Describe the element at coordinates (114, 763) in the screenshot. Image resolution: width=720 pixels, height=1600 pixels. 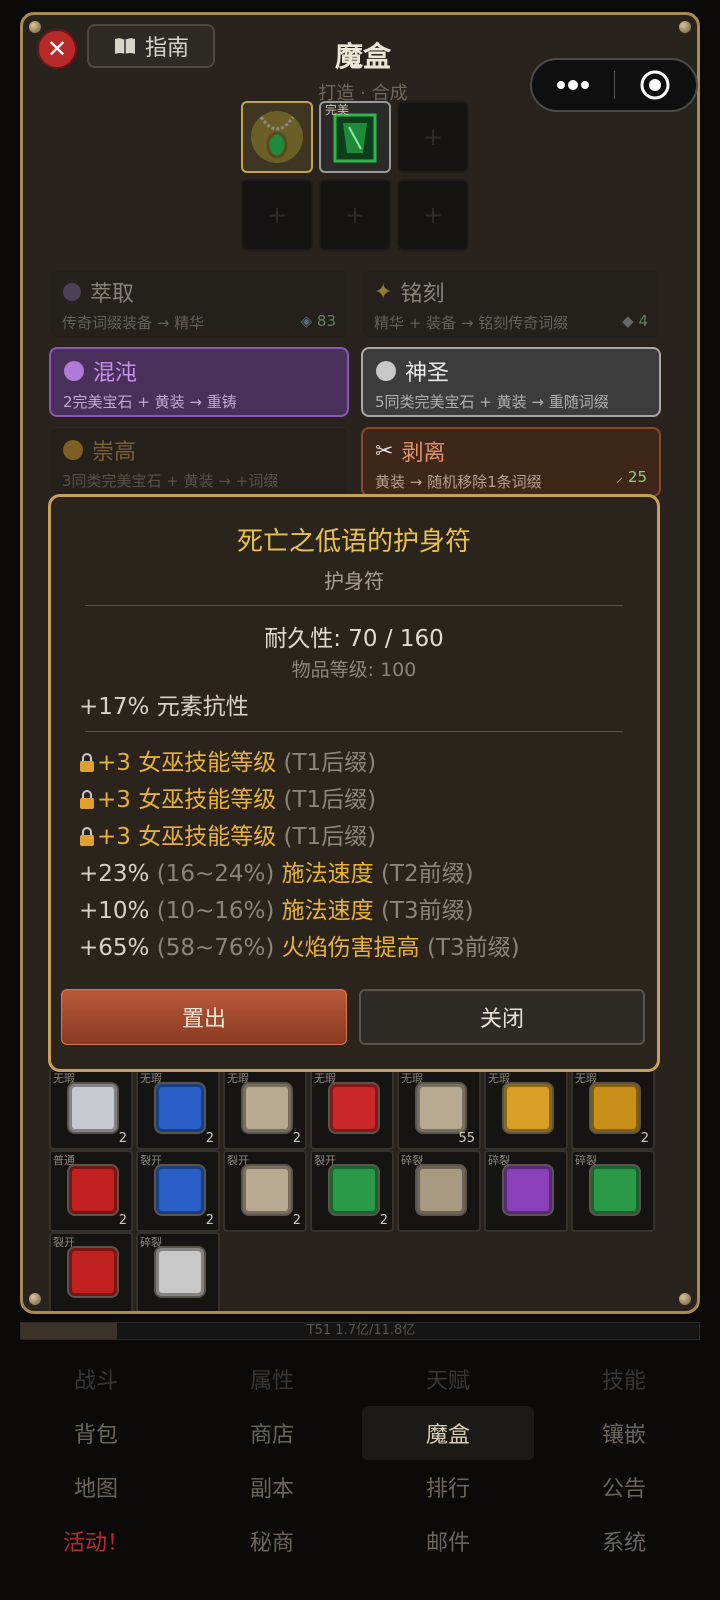
I see `affix-value: +3` at that location.